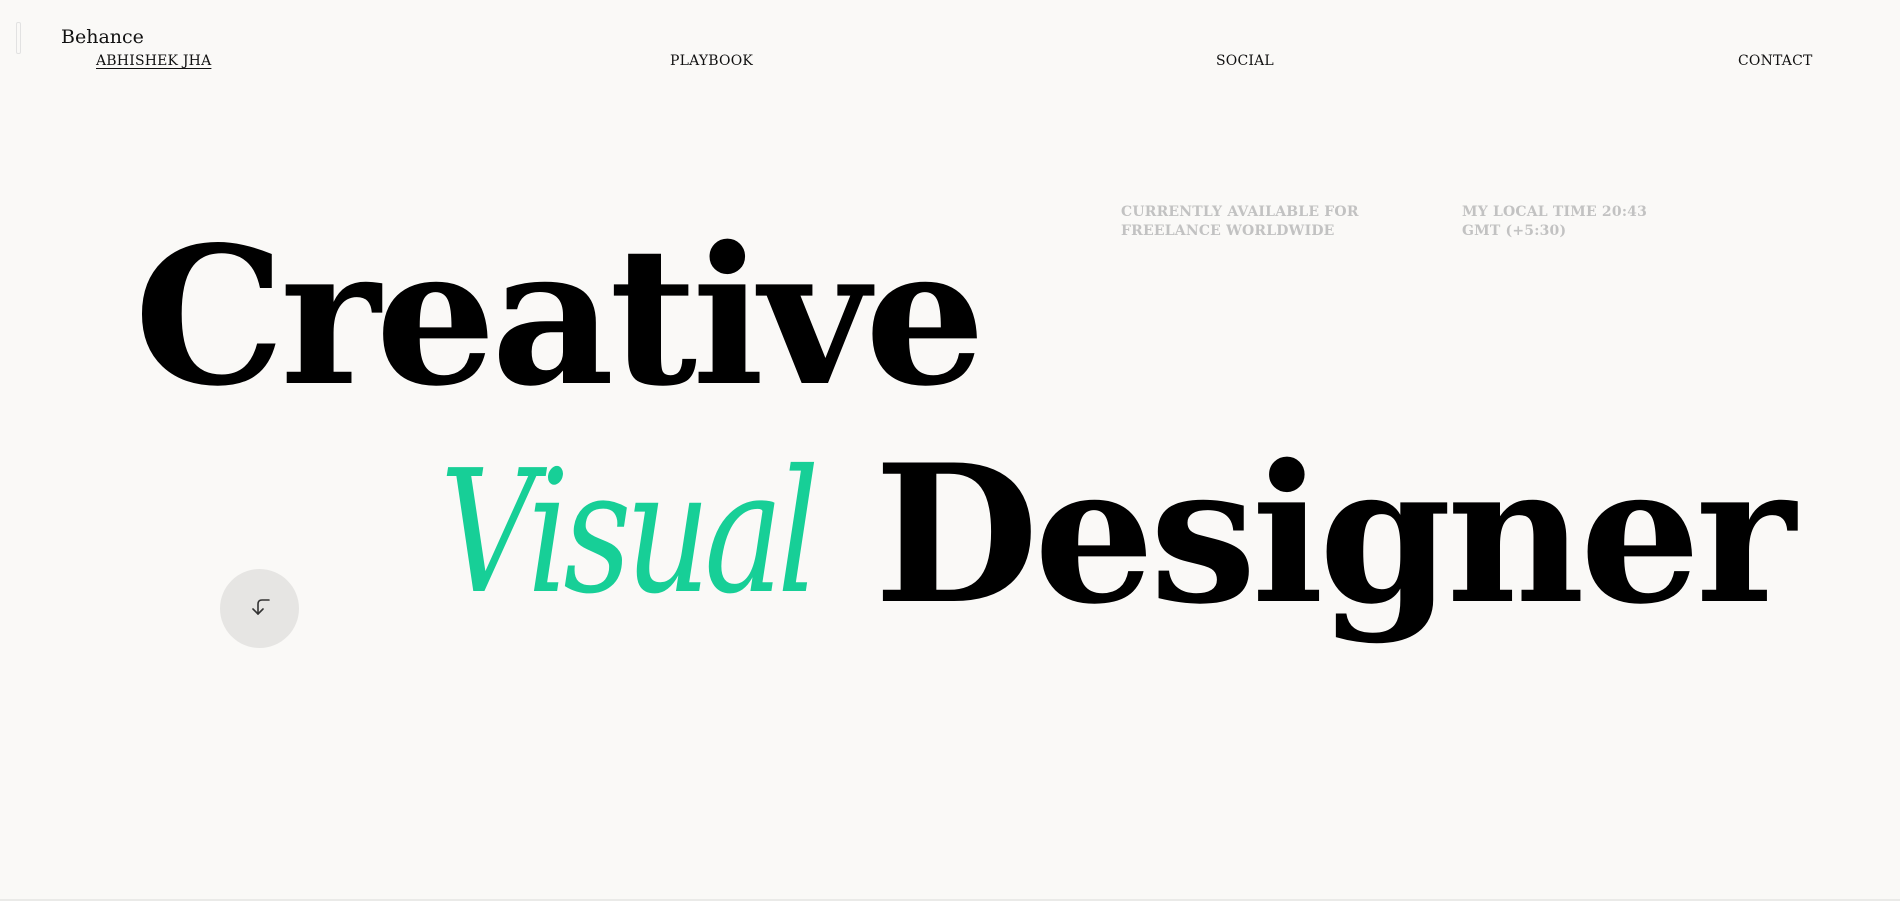 The image size is (1900, 901). What do you see at coordinates (630, 533) in the screenshot?
I see `hero-word-visual: Visual` at bounding box center [630, 533].